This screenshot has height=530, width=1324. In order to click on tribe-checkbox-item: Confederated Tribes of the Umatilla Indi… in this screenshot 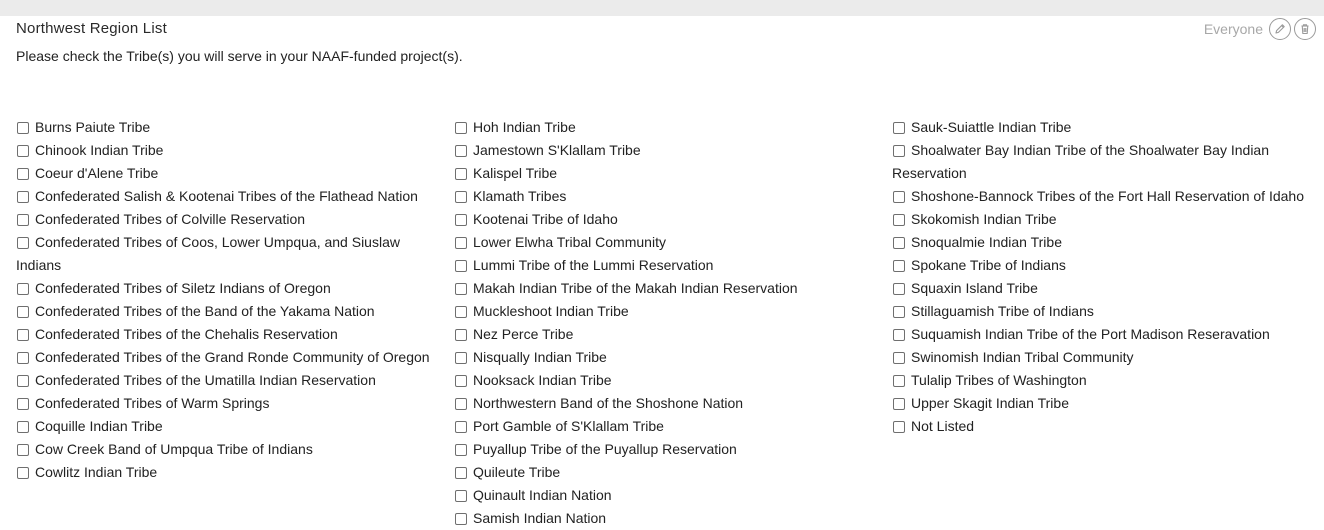, I will do `click(231, 380)`.